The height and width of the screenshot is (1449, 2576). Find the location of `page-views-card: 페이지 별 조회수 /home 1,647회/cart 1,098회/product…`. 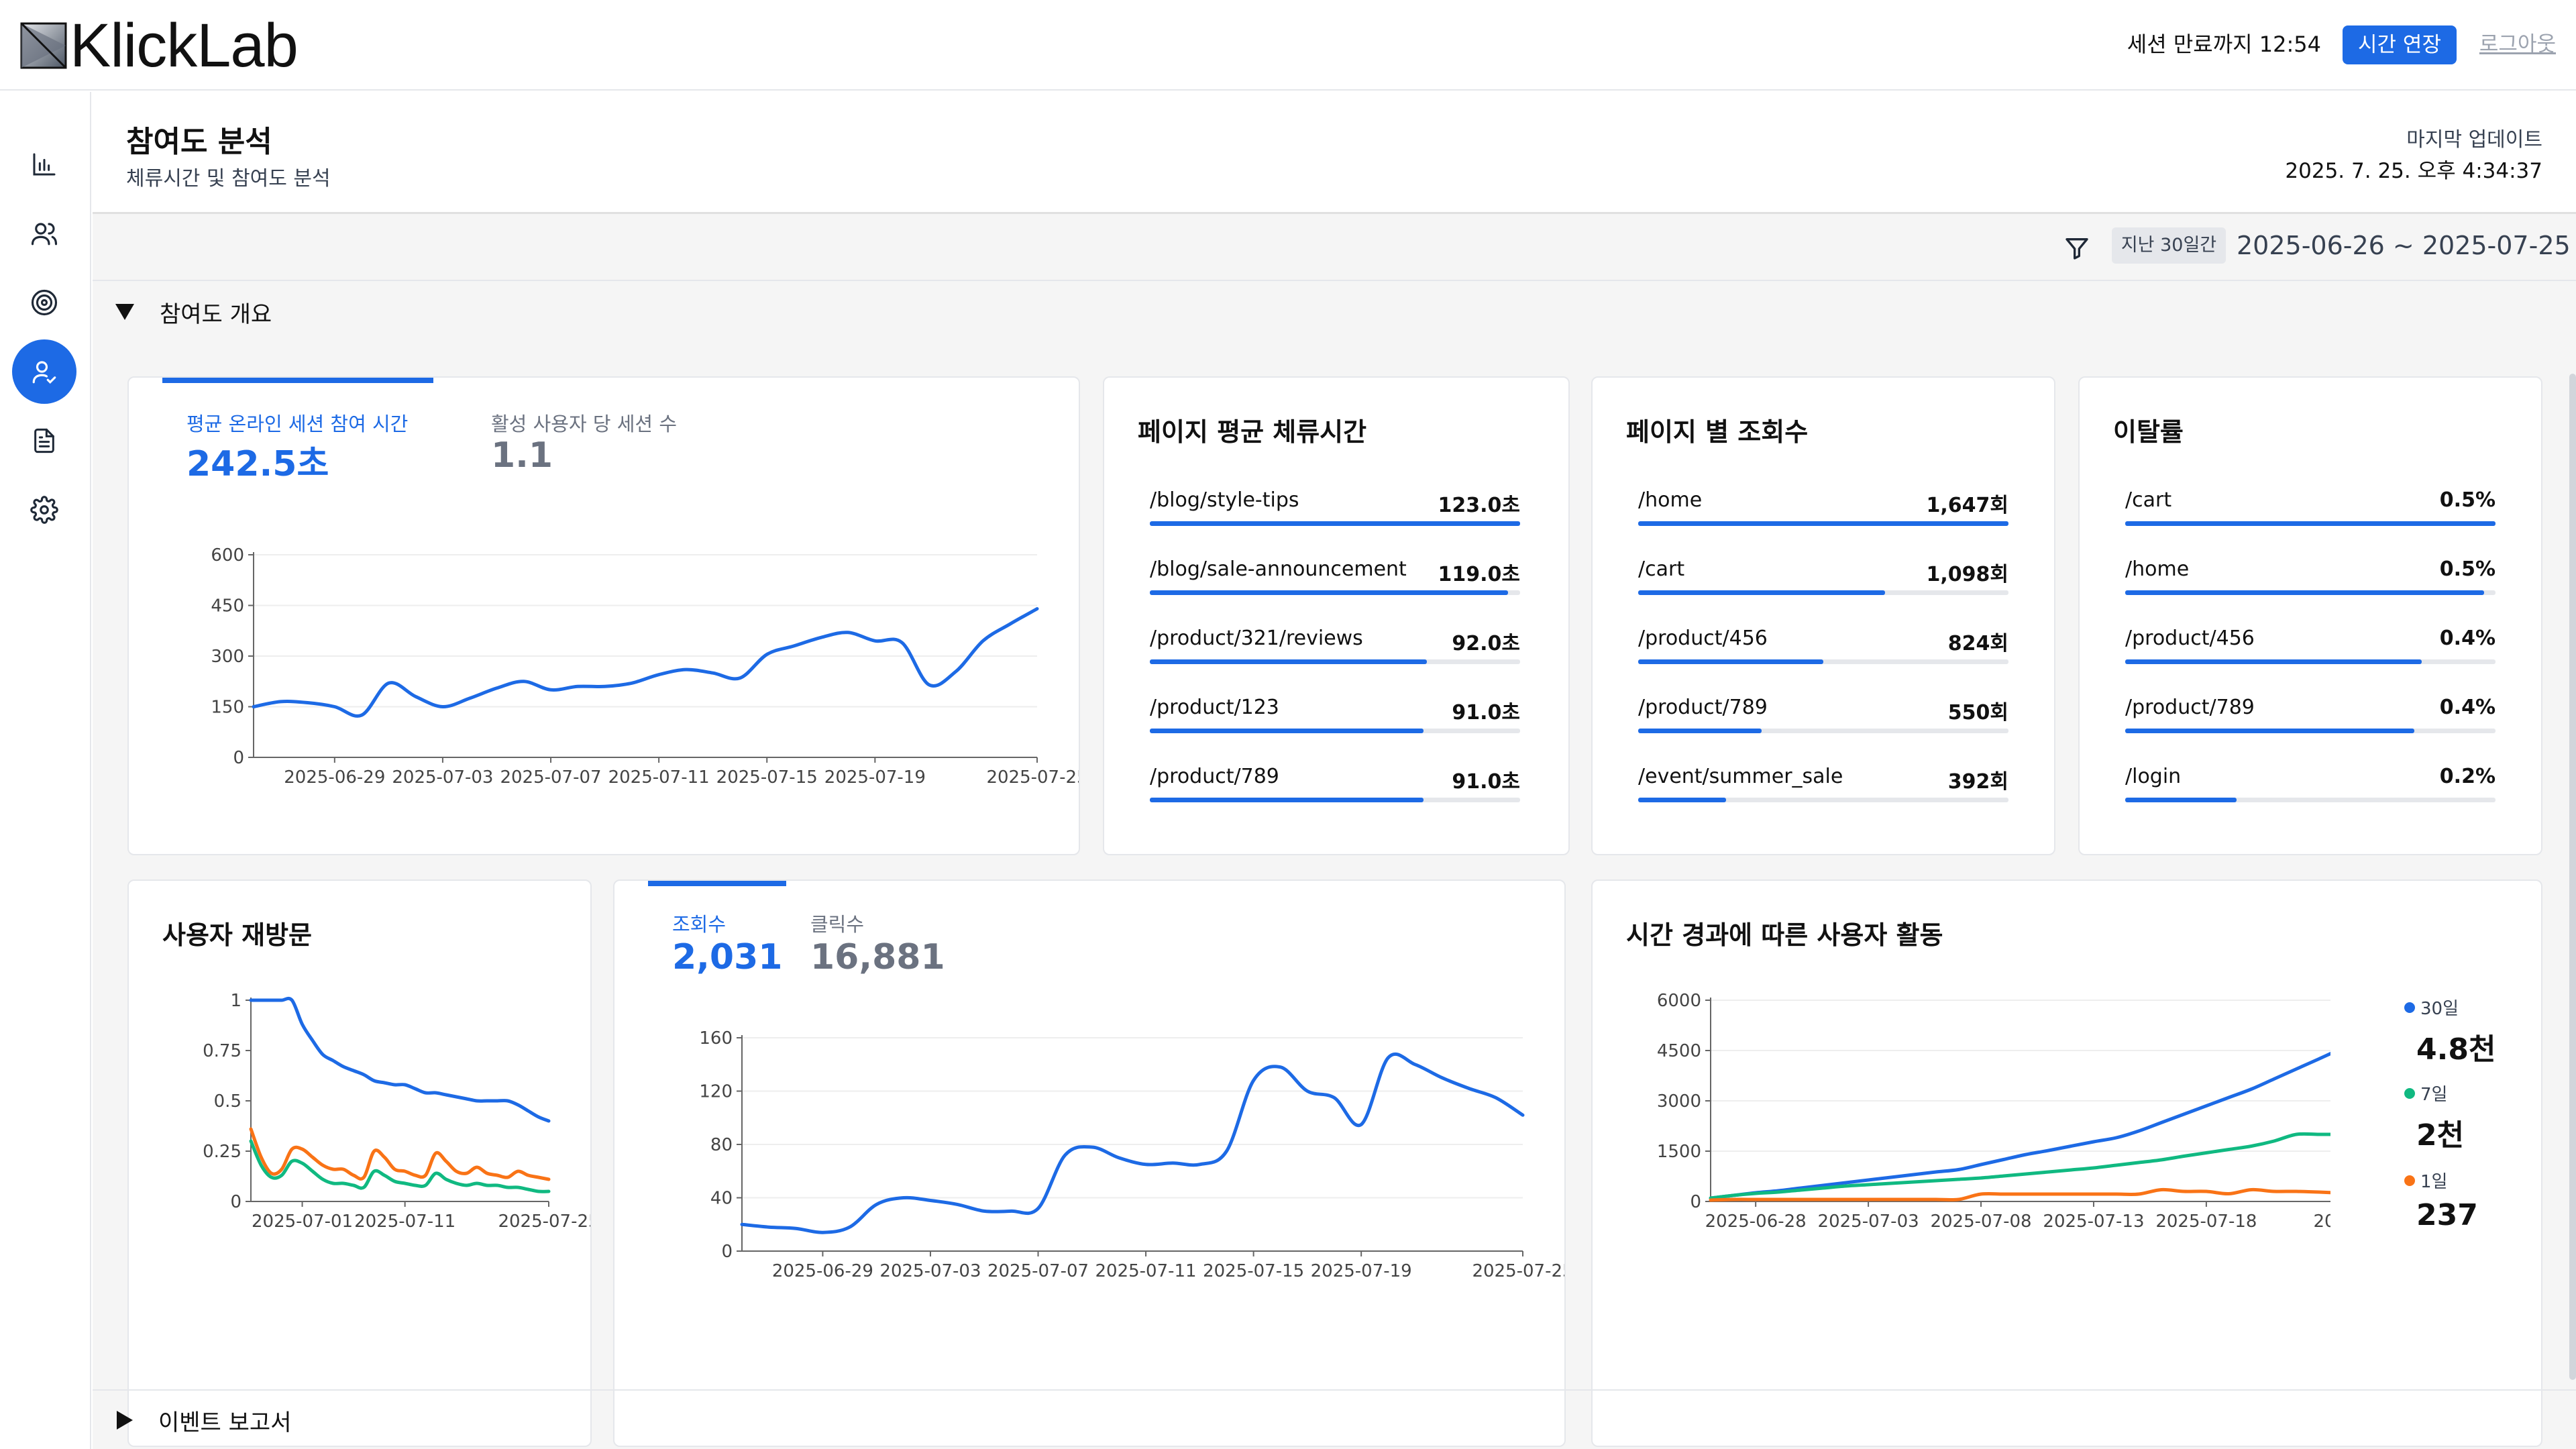

page-views-card: 페이지 별 조회수 /home 1,647회/cart 1,098회/product… is located at coordinates (1823, 615).